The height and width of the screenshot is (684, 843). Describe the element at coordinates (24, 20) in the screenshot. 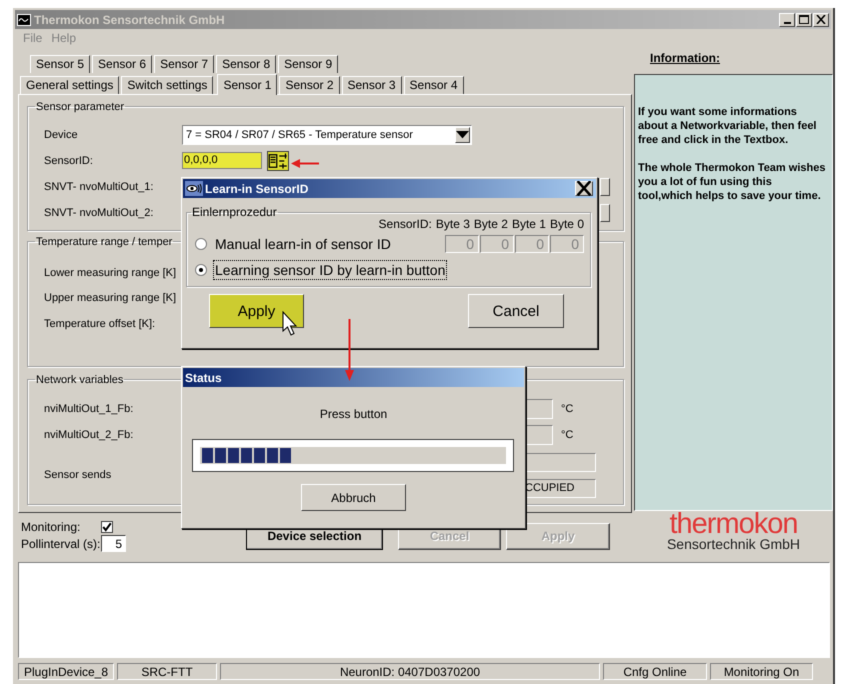

I see `app-icon` at that location.